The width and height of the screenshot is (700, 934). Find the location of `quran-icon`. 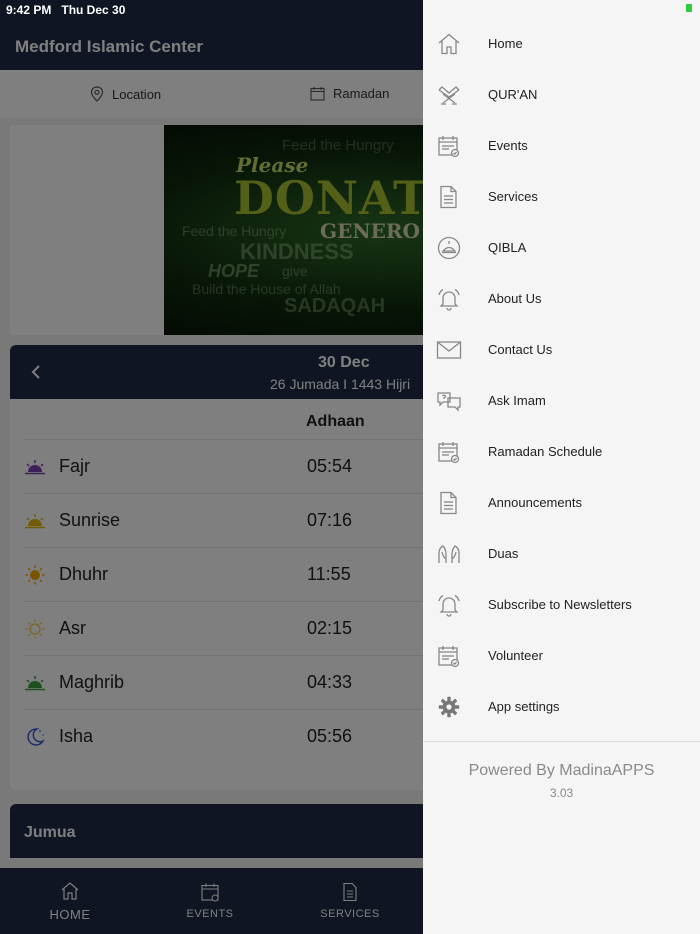

quran-icon is located at coordinates (449, 95).